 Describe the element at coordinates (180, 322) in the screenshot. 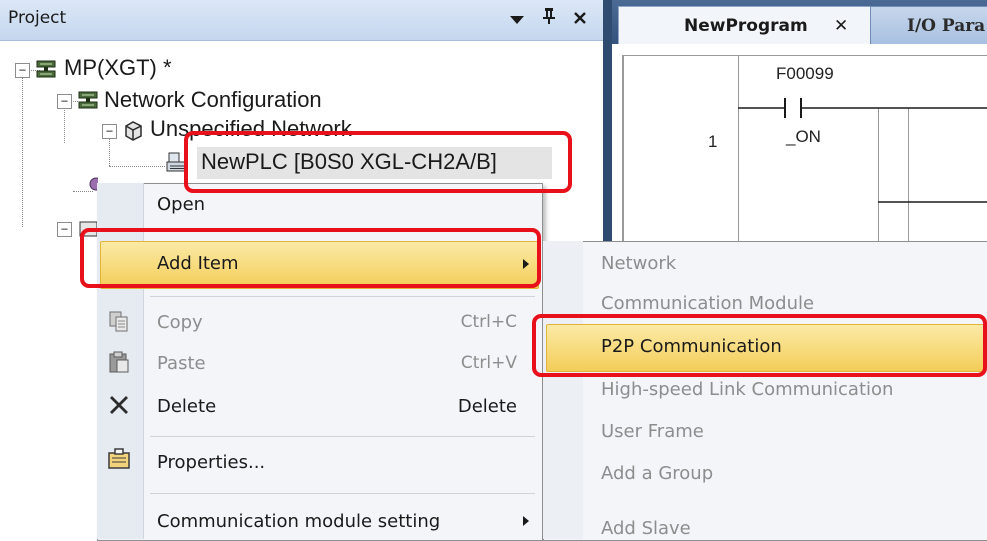

I see `menu-item-copy: Copy` at that location.